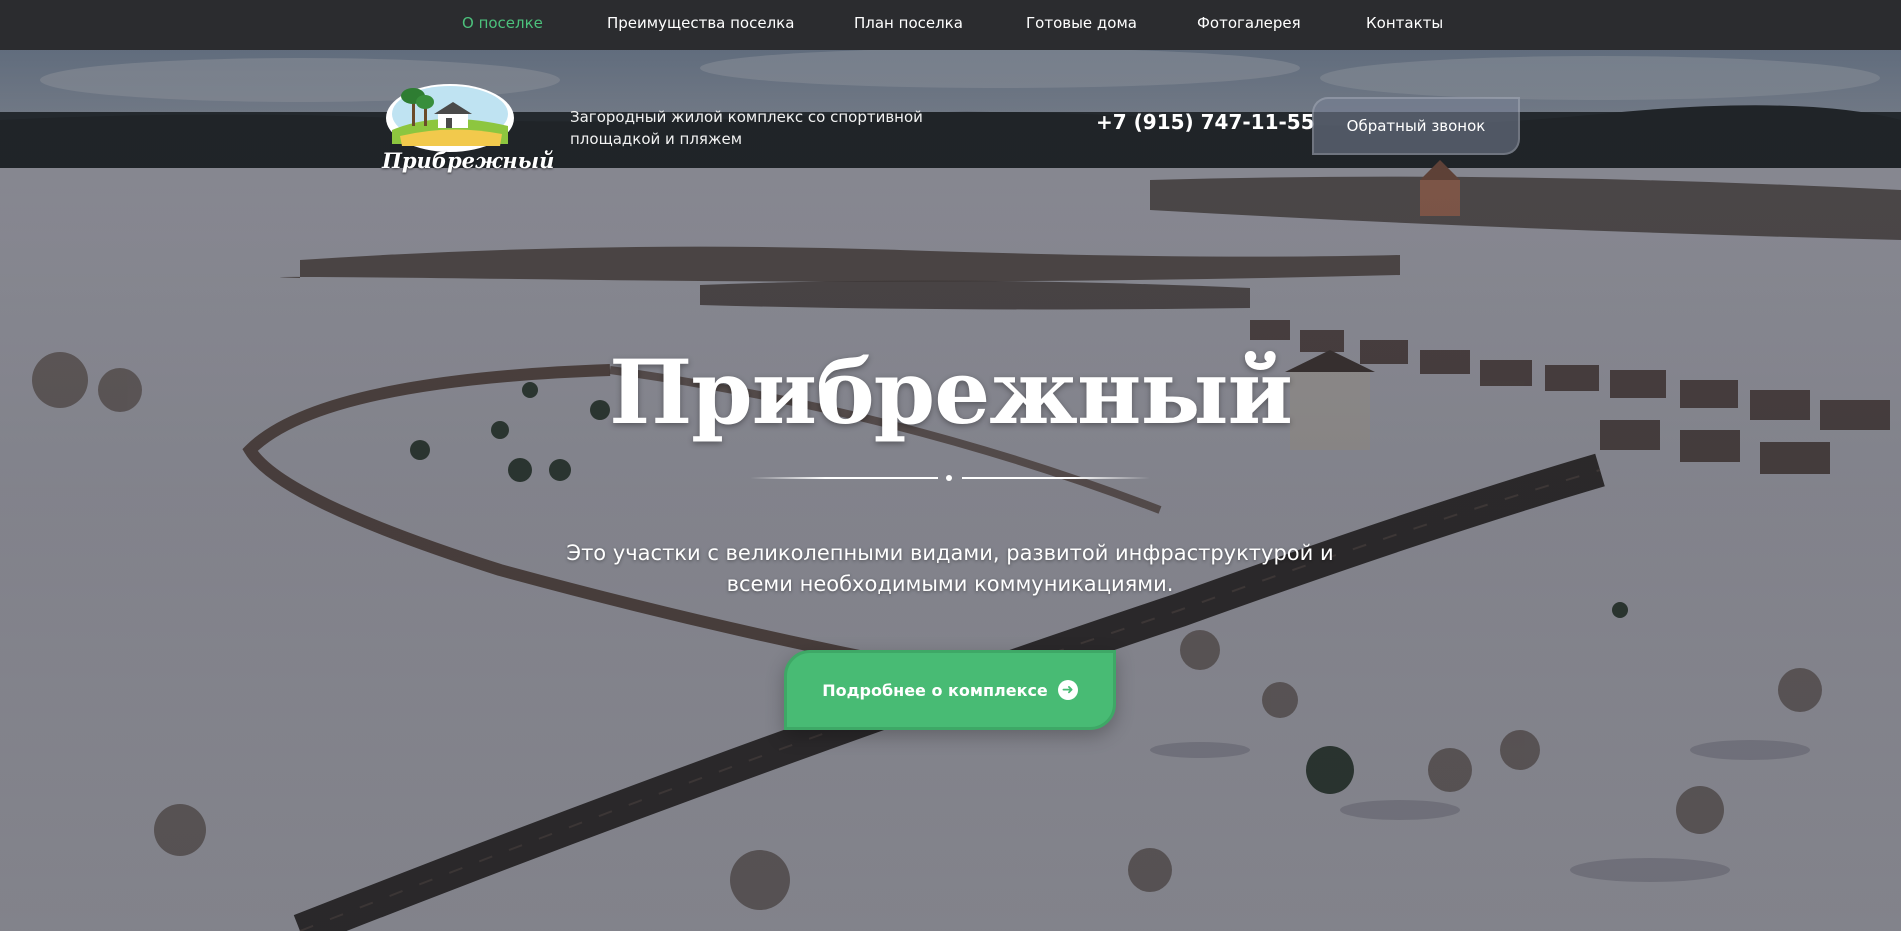 The height and width of the screenshot is (931, 1901). I want to click on logo-emblem-icon, so click(450, 118).